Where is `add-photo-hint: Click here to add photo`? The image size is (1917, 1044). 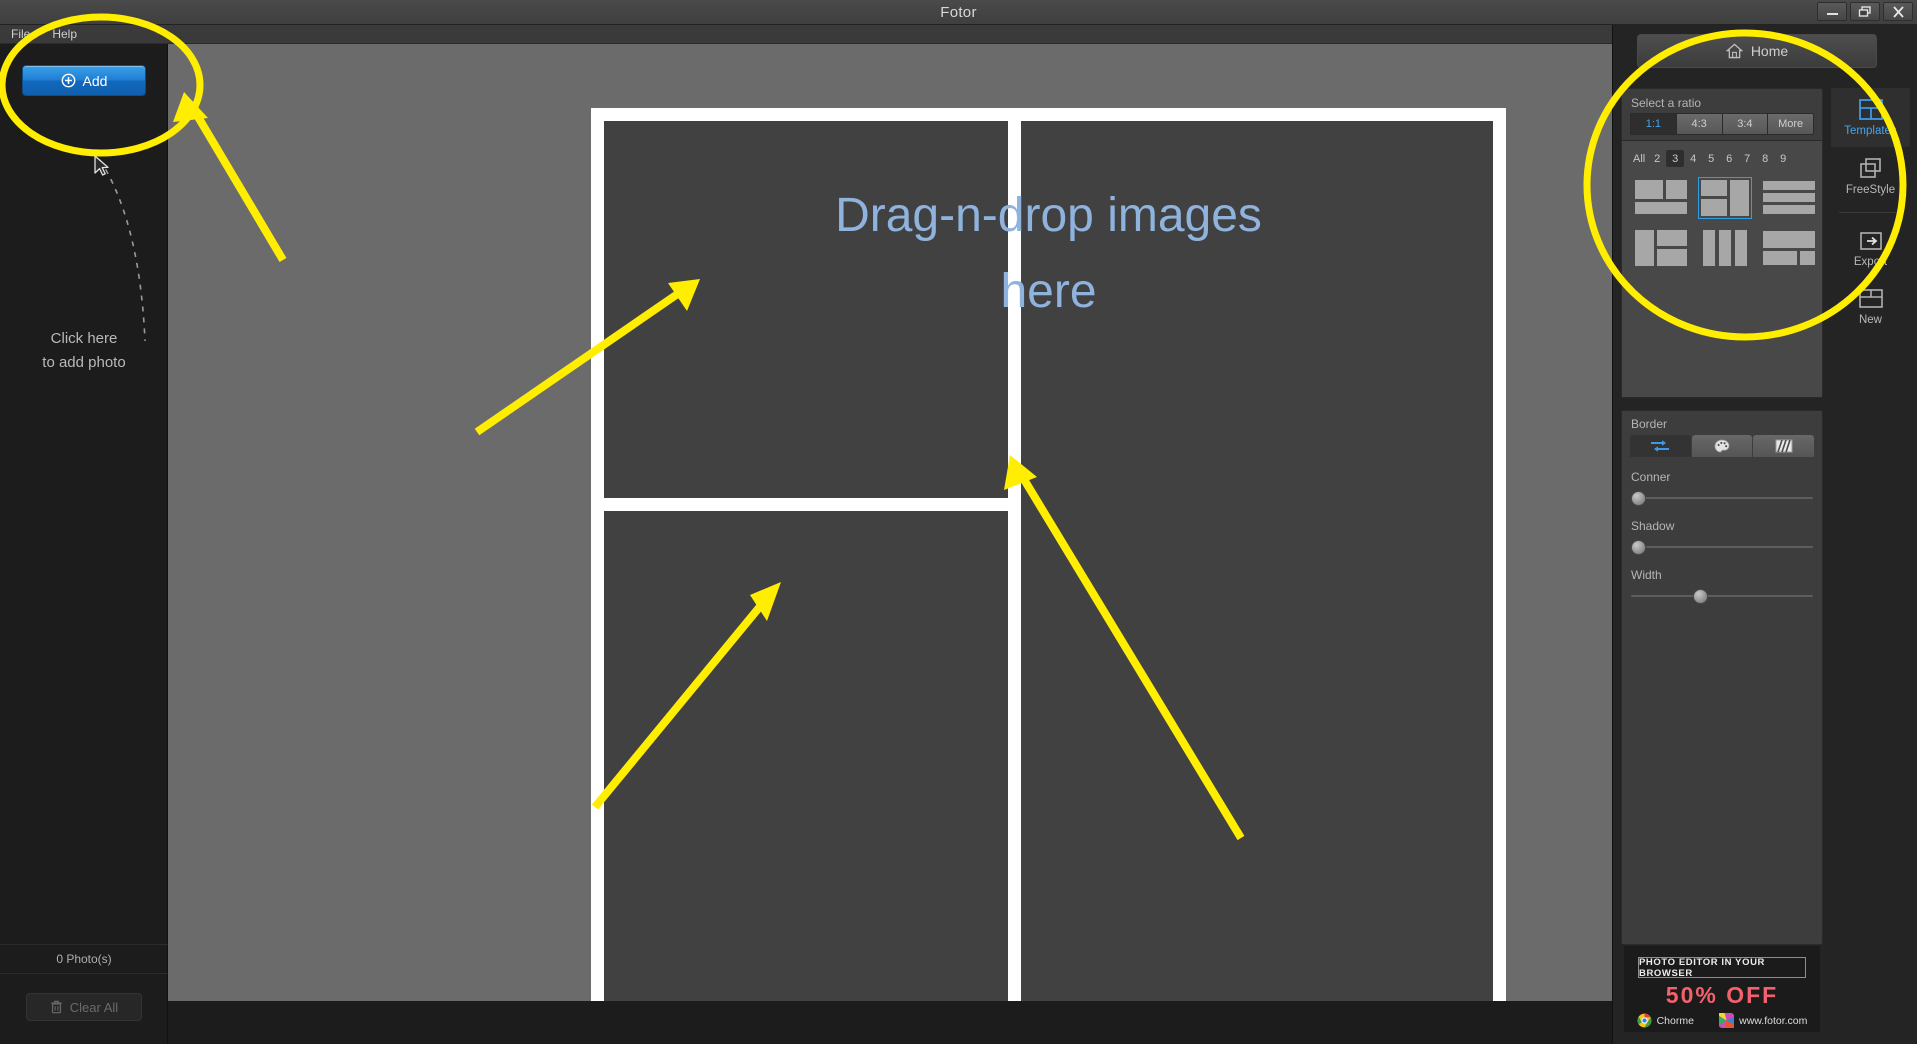
add-photo-hint: Click here to add photo is located at coordinates (84, 351).